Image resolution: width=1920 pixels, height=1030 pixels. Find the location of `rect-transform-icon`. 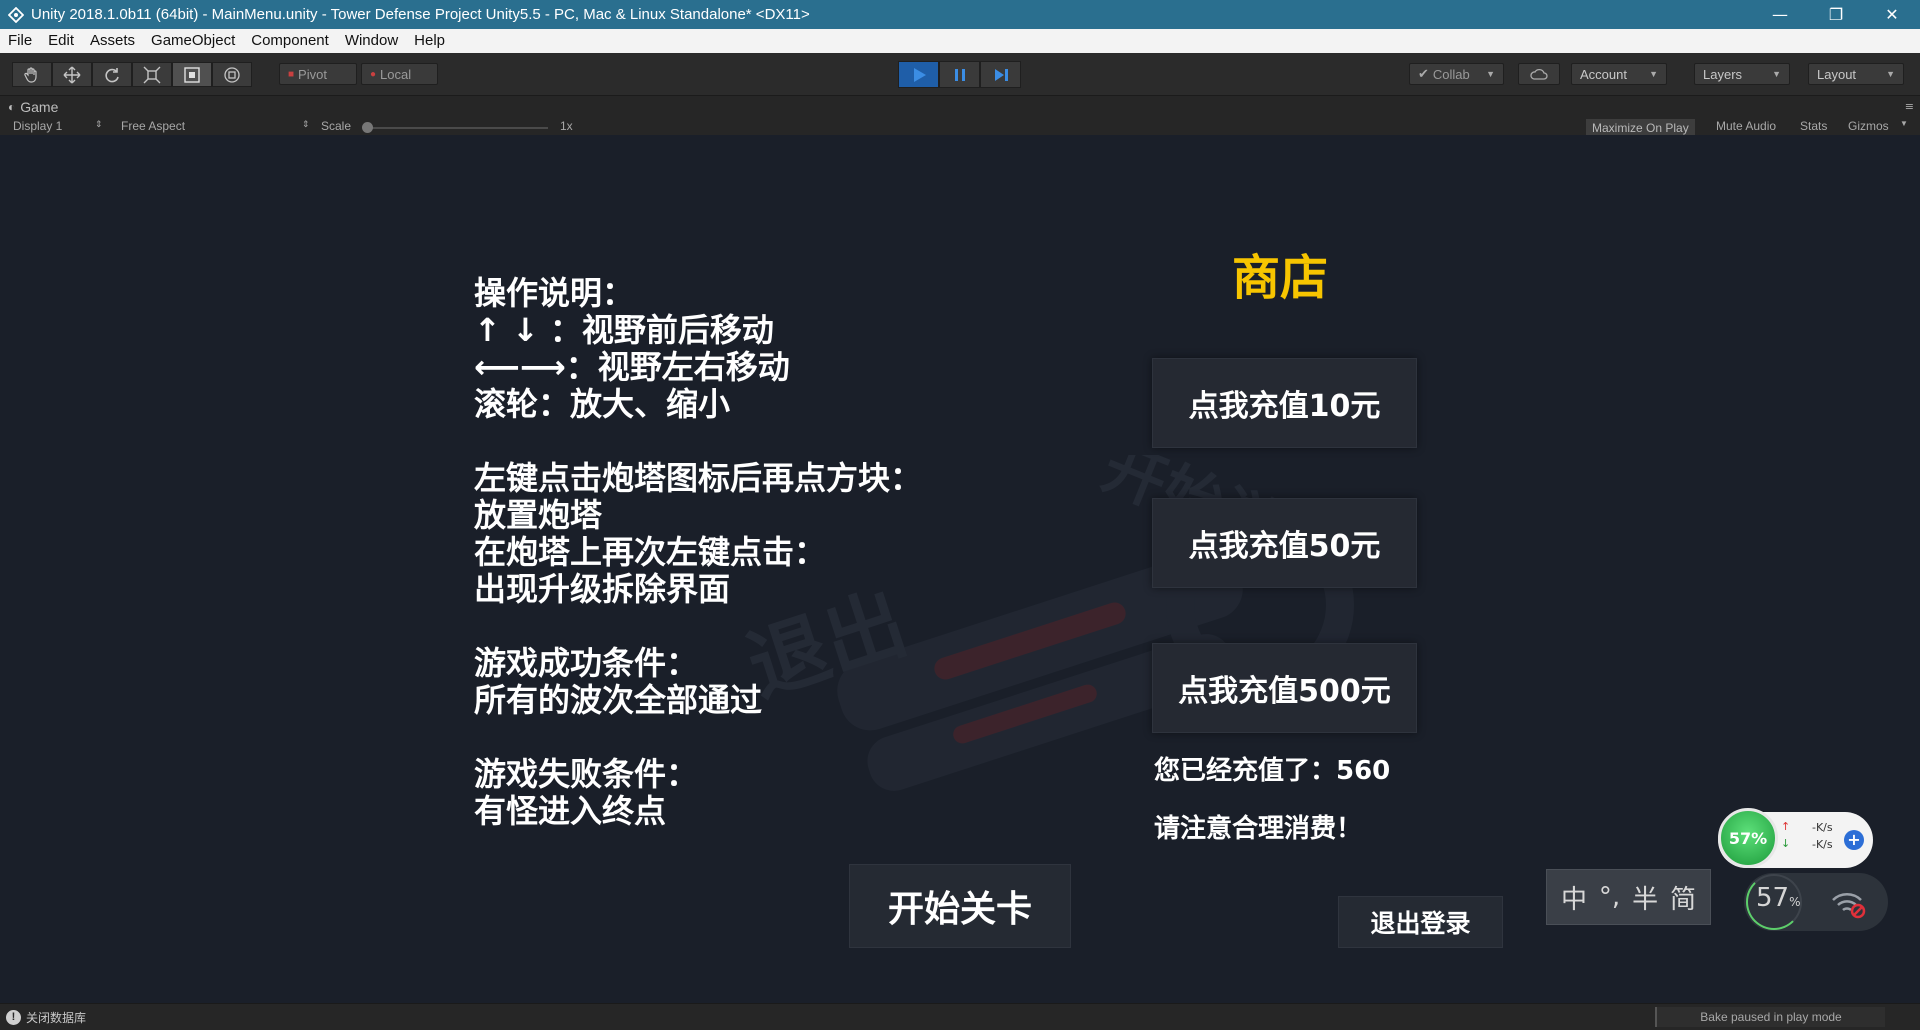

rect-transform-icon is located at coordinates (192, 74).